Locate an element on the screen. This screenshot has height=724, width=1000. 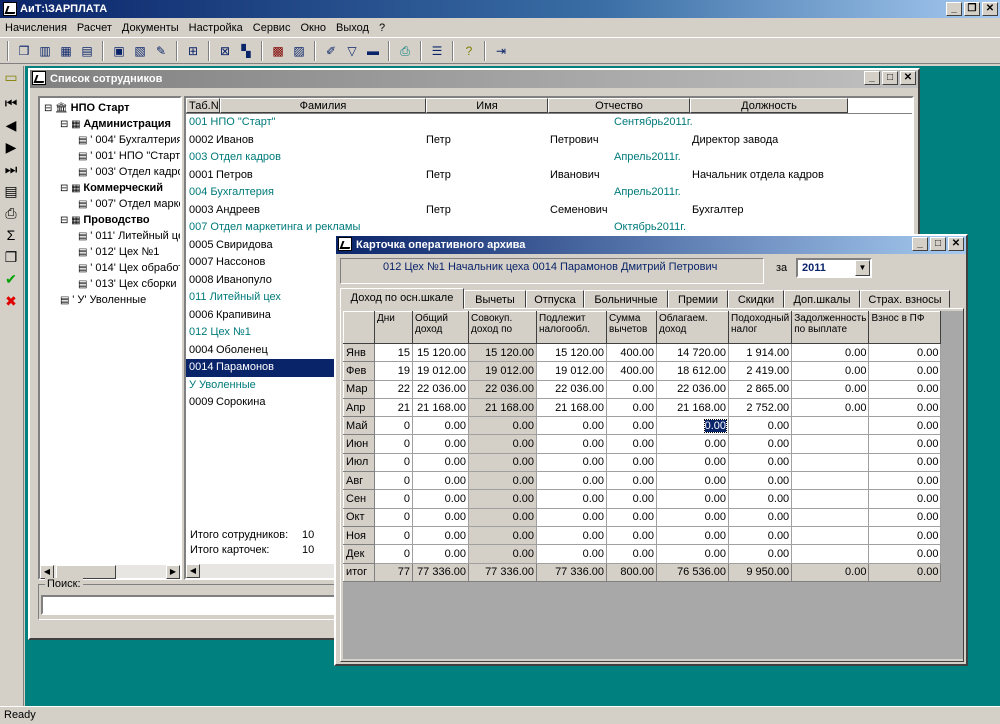
sum-icon: Σ is located at coordinates (11, 235).